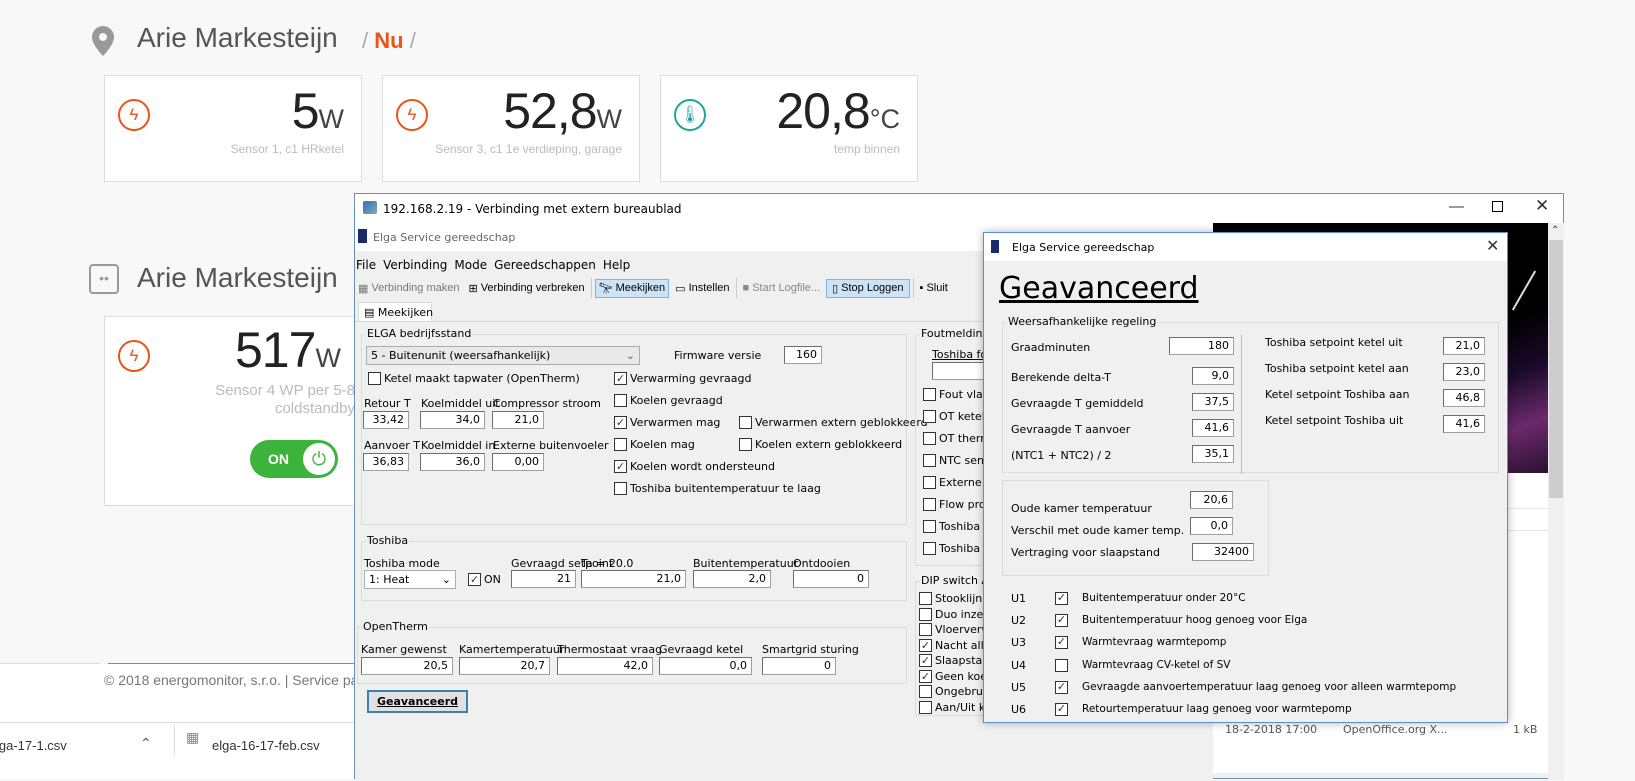  Describe the element at coordinates (366, 265) in the screenshot. I see `menu-file: File` at that location.